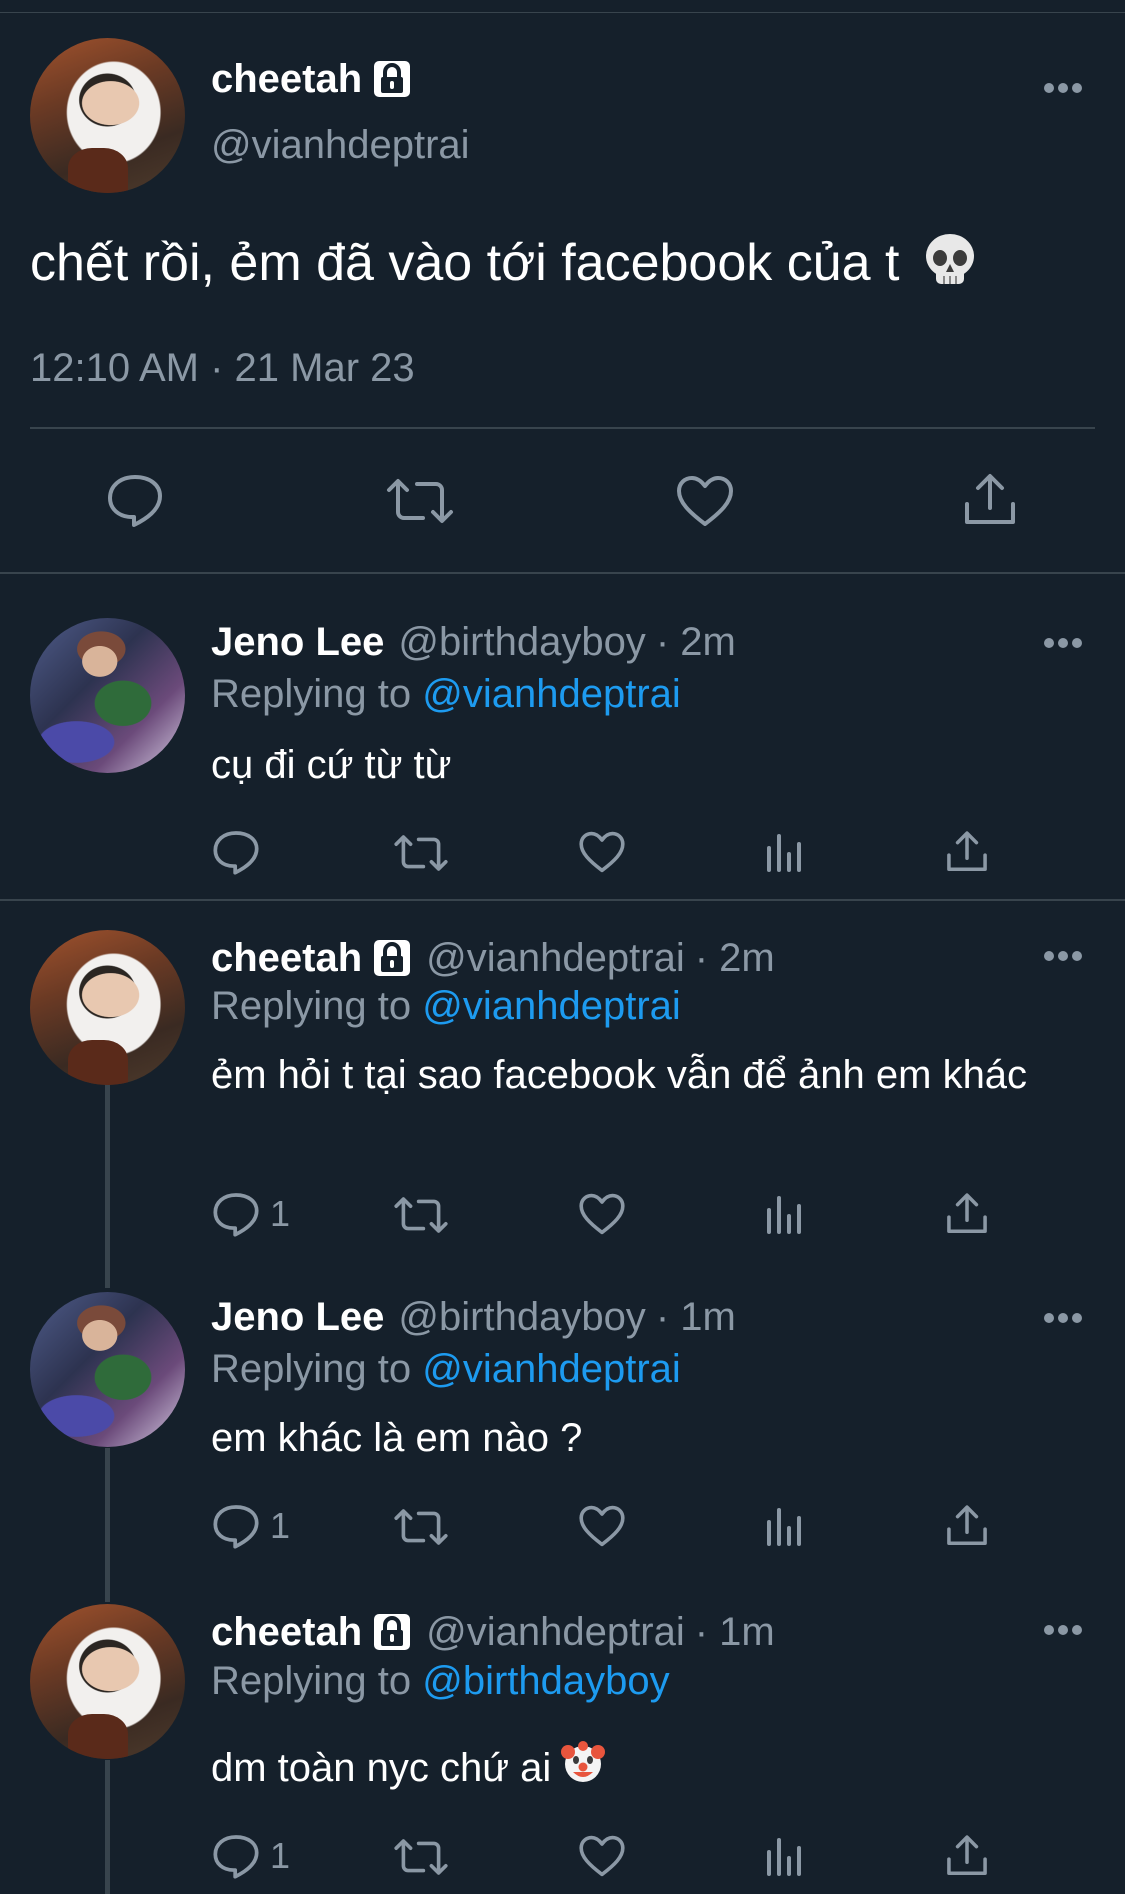 The height and width of the screenshot is (1894, 1125). I want to click on replying-to: Replying to @birthdayboy, so click(440, 1681).